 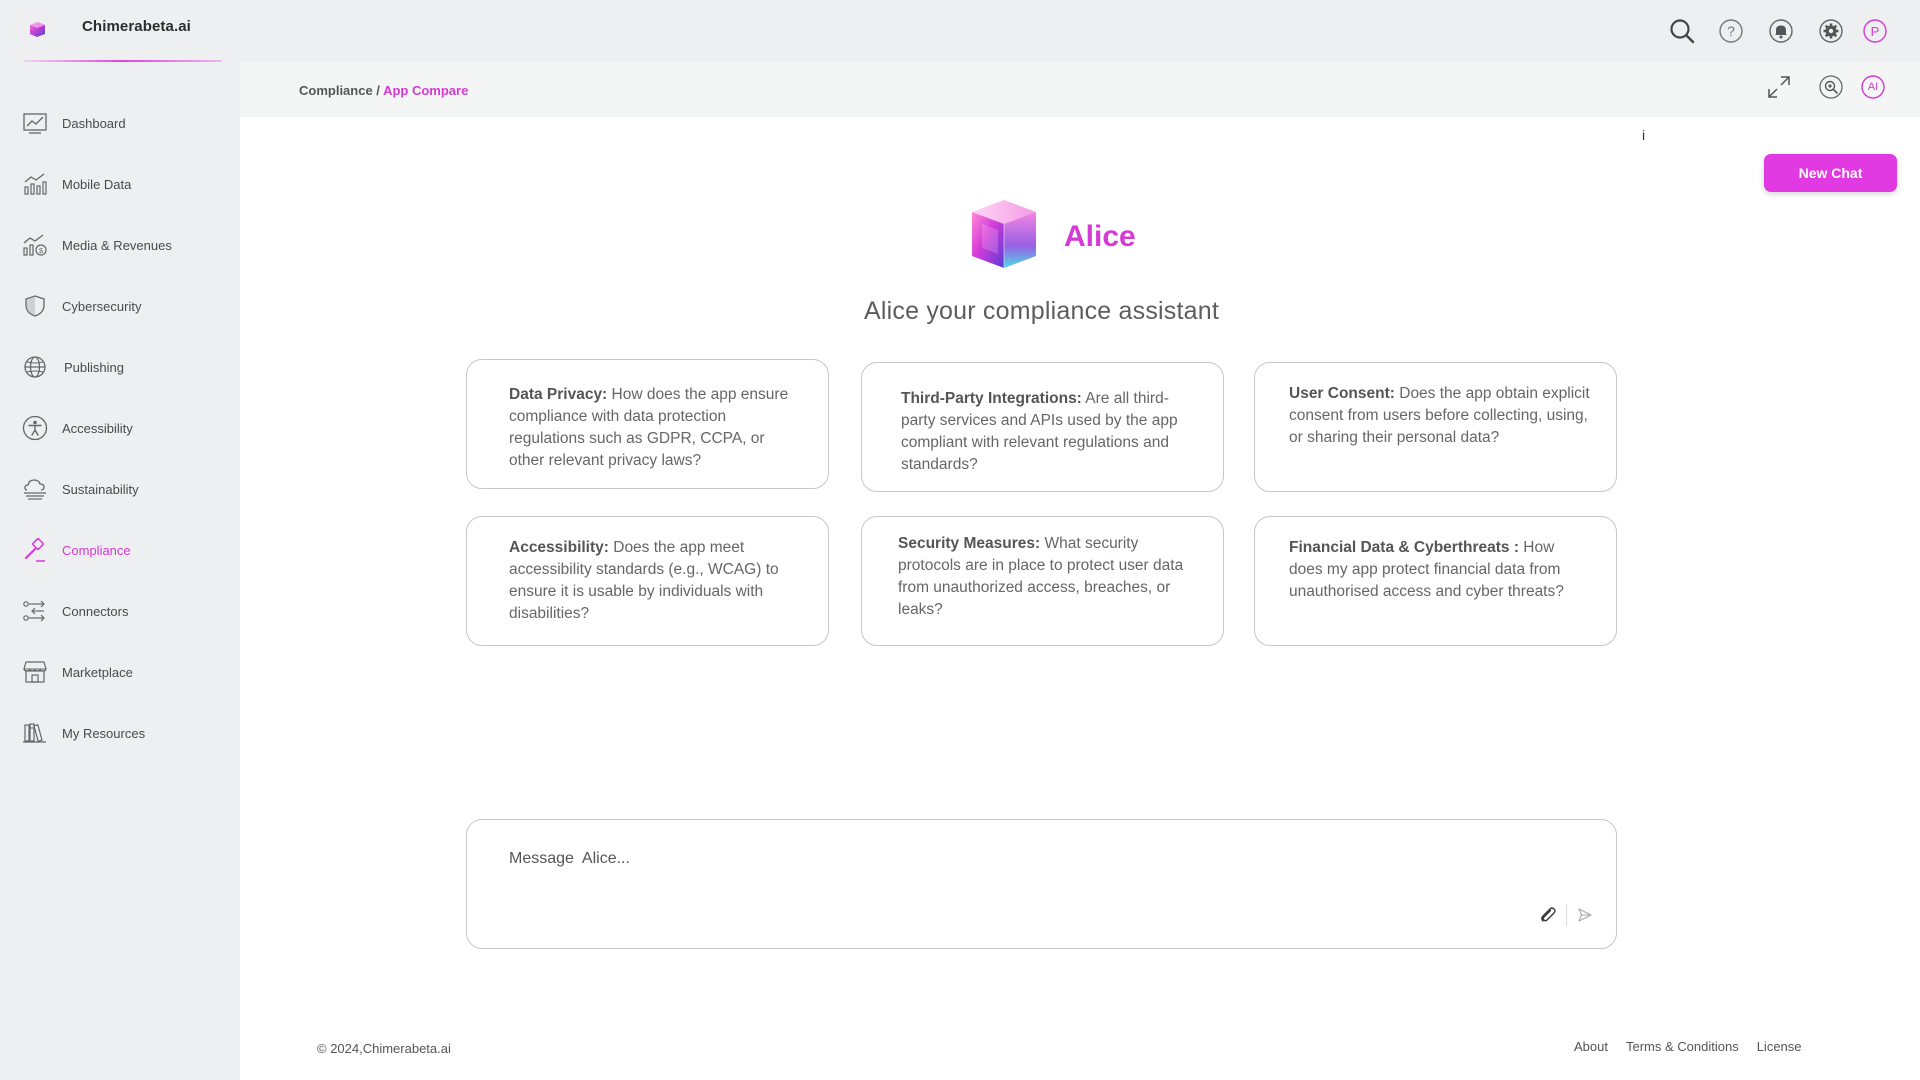 What do you see at coordinates (35, 489) in the screenshot?
I see `cloud-icon` at bounding box center [35, 489].